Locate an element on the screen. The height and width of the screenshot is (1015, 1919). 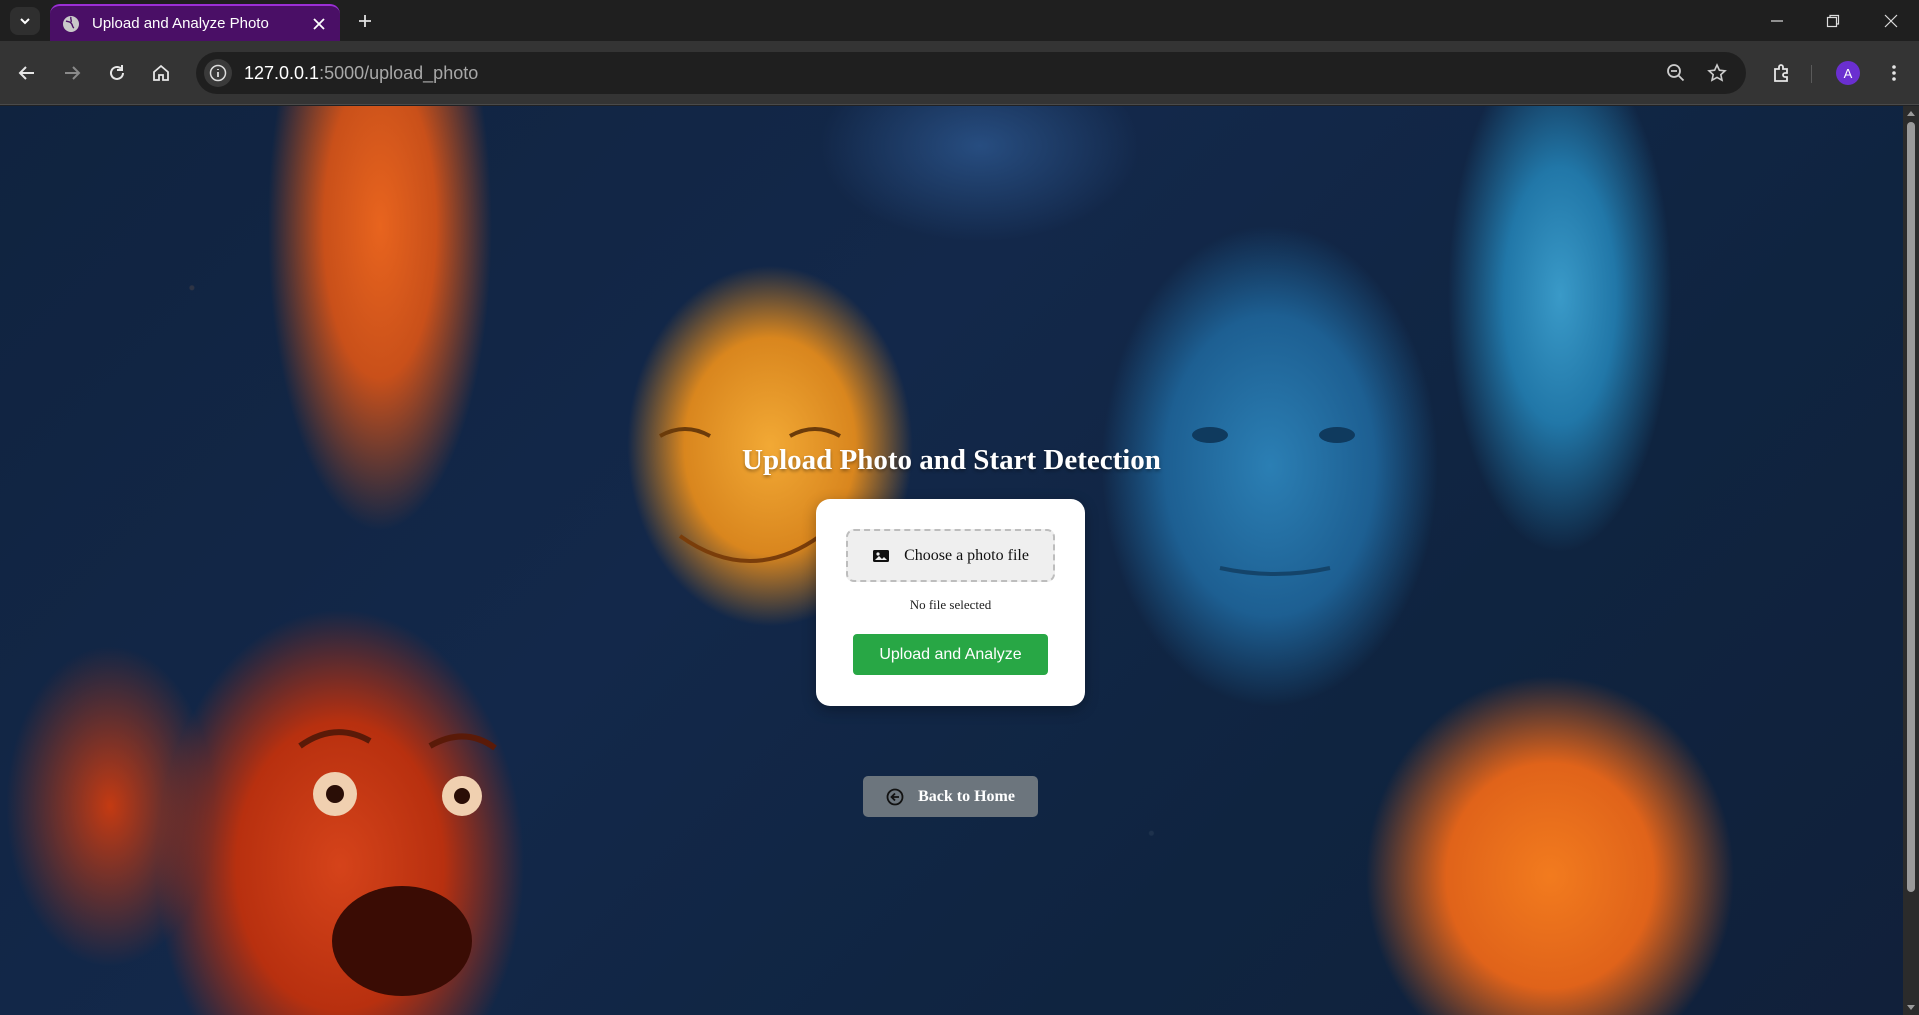
back-button is located at coordinates (27, 73).